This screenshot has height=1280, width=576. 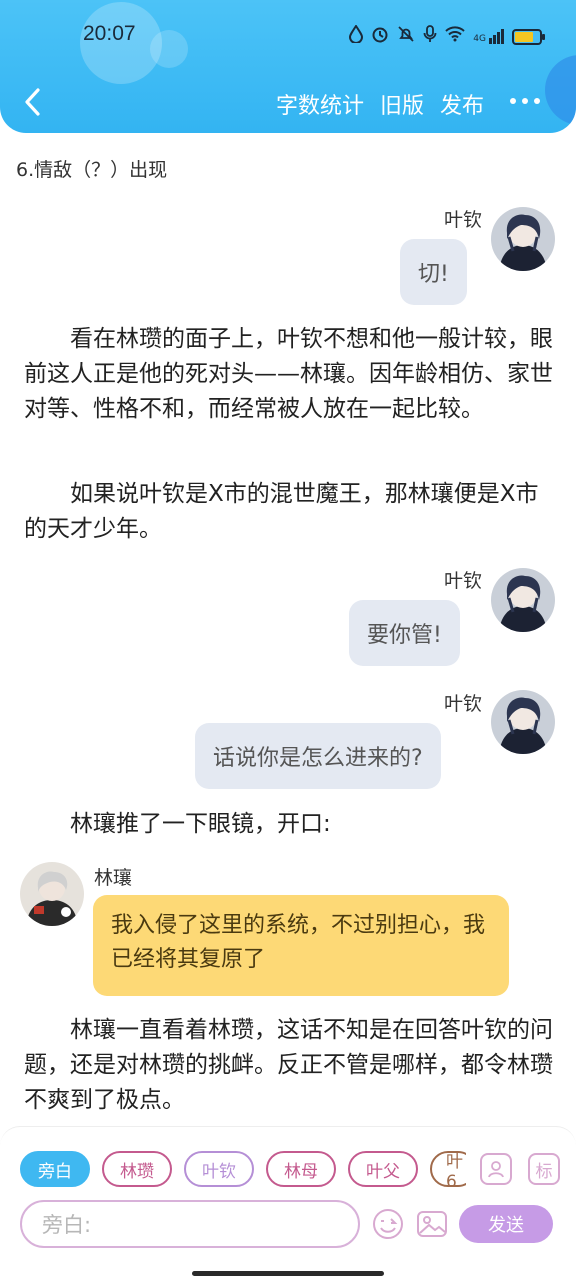 What do you see at coordinates (55, 1169) in the screenshot?
I see `role-chip-narrator: 旁白` at bounding box center [55, 1169].